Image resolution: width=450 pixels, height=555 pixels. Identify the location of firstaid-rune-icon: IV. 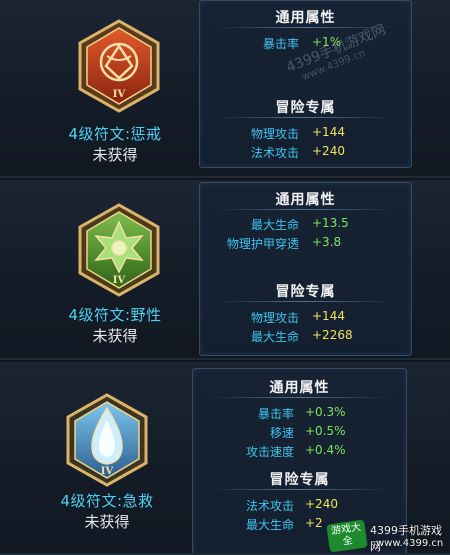
(107, 440).